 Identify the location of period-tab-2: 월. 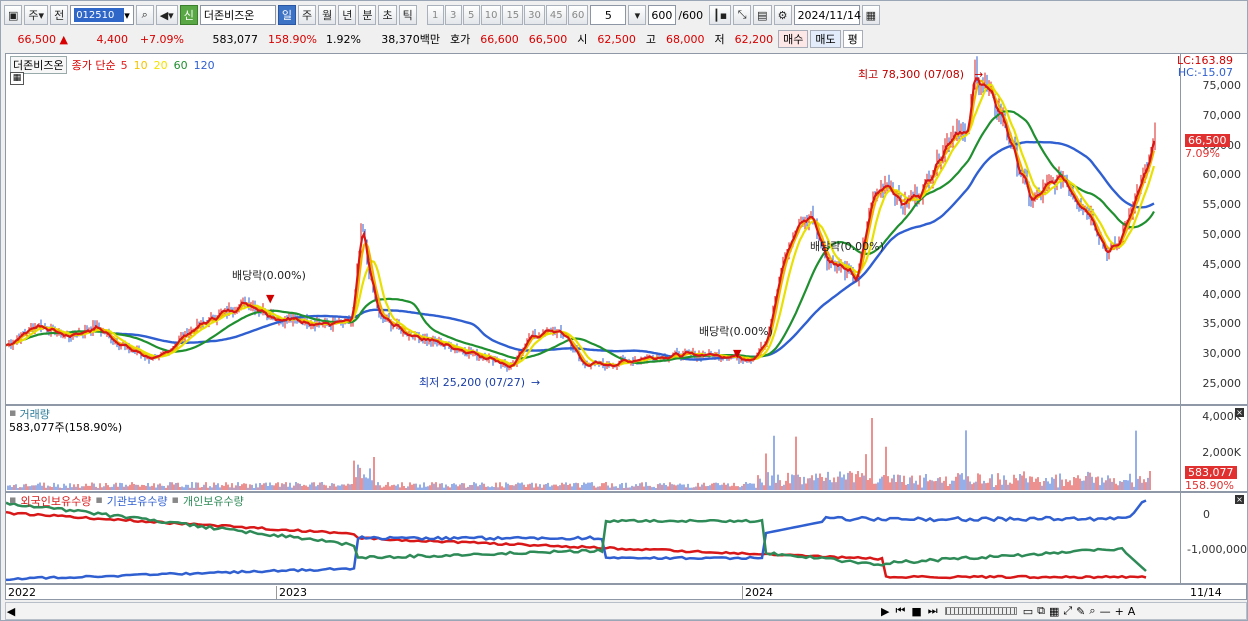
(327, 15).